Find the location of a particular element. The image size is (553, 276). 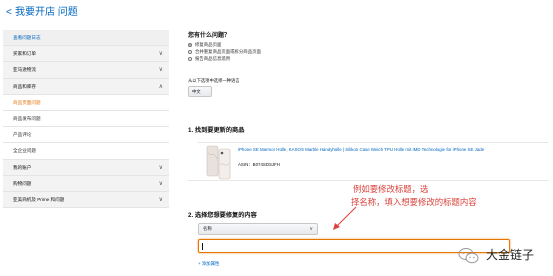

sidebar-item-label: 亚美商机及 Prime 和问题 is located at coordinates (39, 199).